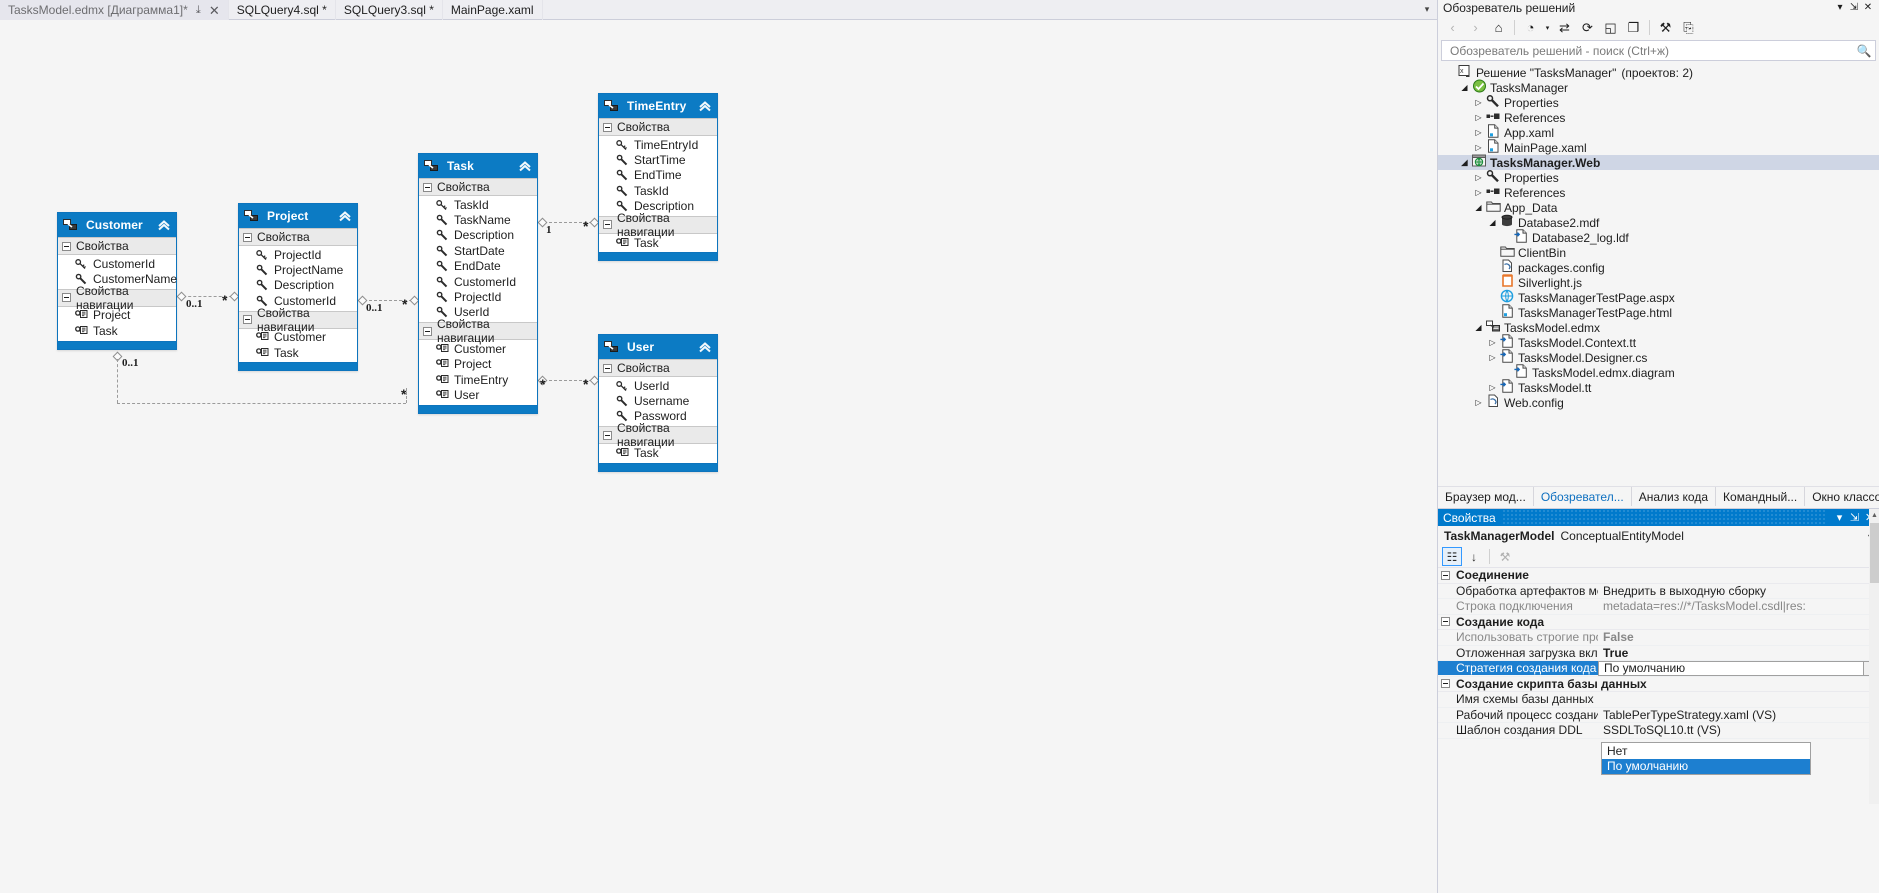 This screenshot has height=893, width=1879. Describe the element at coordinates (1658, 402) in the screenshot. I see `tree-node: ▷ Web.config` at that location.